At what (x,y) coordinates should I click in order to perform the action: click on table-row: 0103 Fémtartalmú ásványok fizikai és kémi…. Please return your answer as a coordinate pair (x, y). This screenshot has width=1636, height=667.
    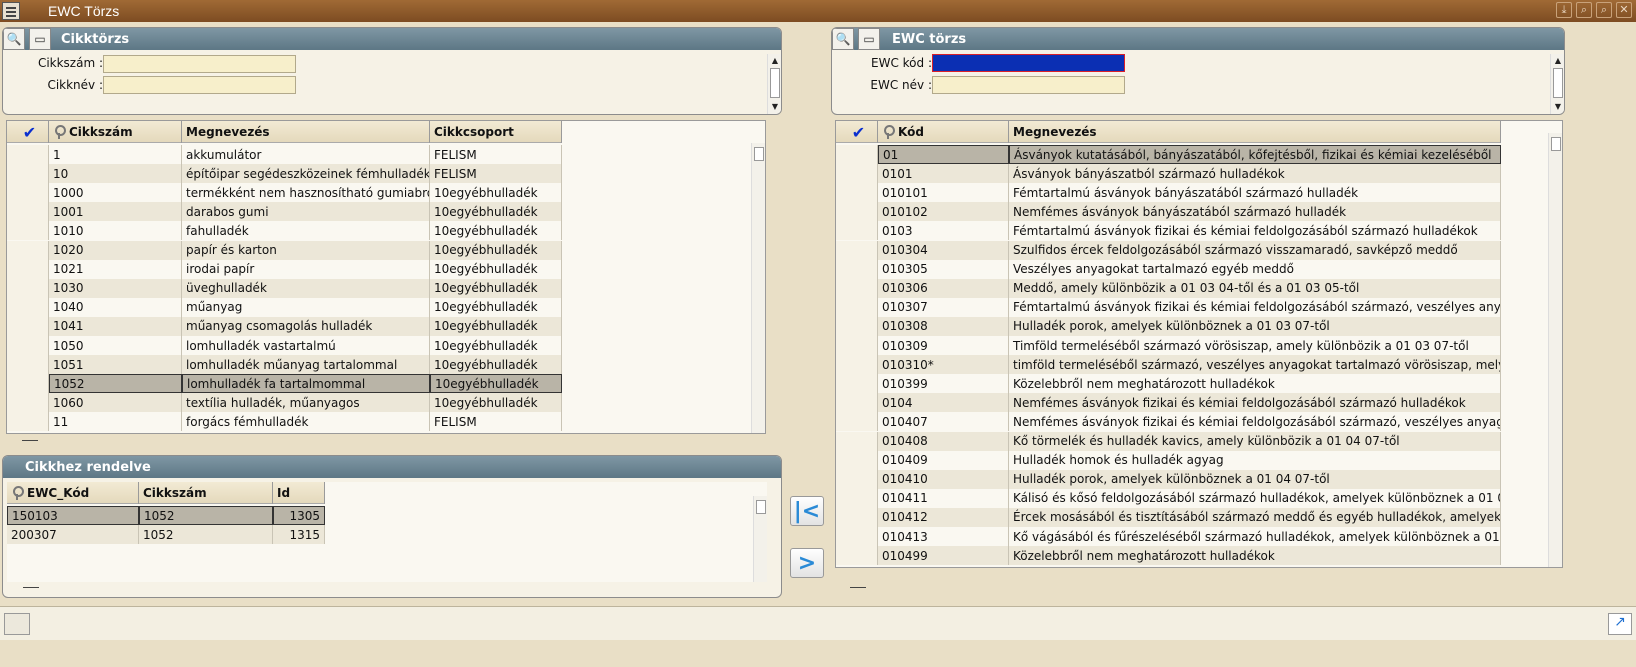
    Looking at the image, I should click on (1168, 231).